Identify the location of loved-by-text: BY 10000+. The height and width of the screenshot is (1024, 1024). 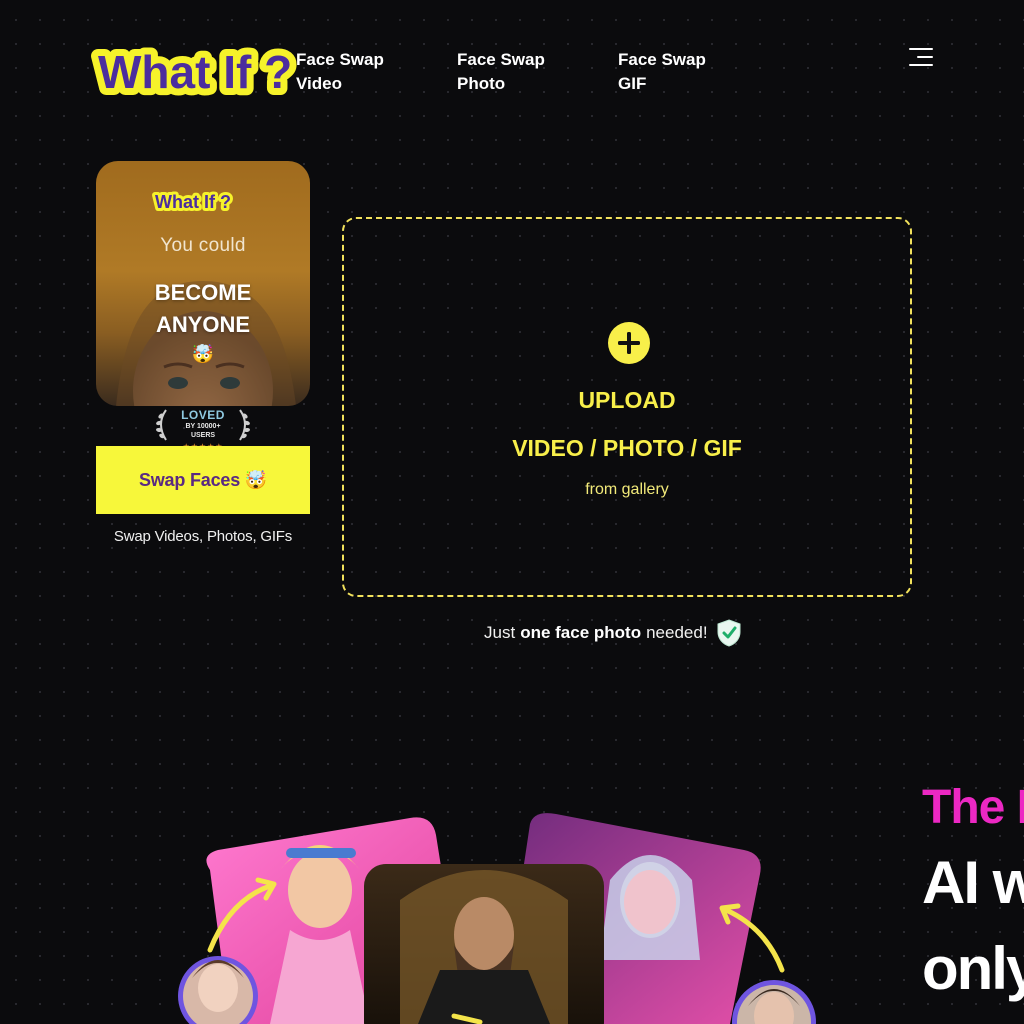
(203, 426).